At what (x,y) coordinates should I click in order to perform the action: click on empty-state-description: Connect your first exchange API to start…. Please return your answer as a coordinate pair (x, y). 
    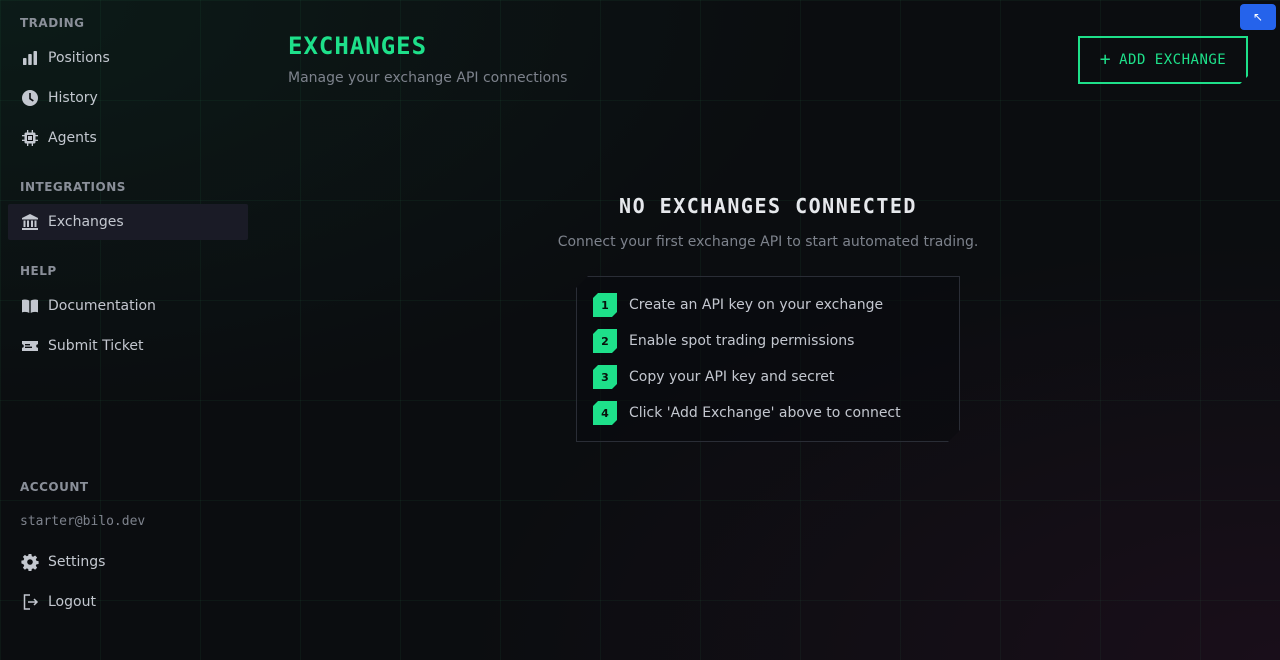
    Looking at the image, I should click on (768, 242).